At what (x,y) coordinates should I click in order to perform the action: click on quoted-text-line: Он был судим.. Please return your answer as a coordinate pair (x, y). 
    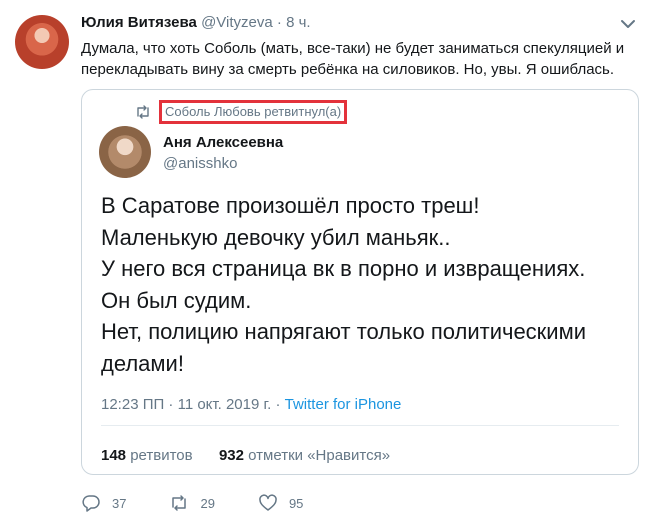
    Looking at the image, I should click on (176, 300).